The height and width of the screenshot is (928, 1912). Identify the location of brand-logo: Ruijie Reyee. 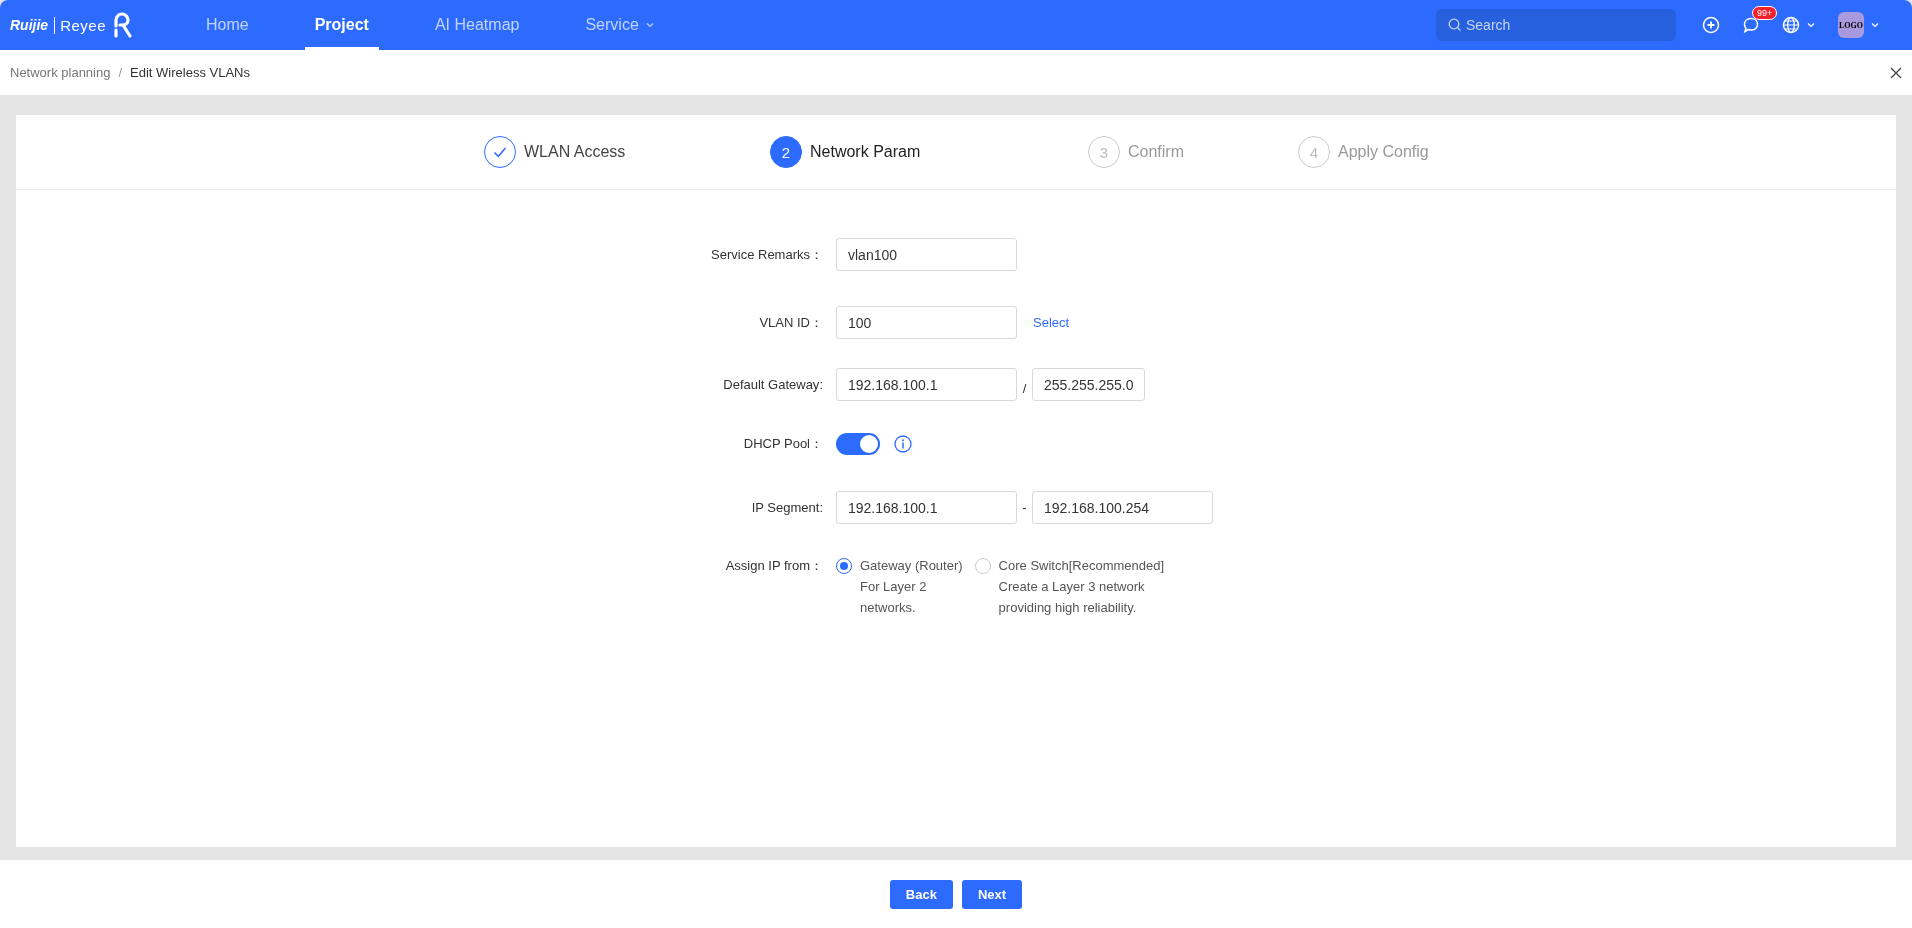
(103, 25).